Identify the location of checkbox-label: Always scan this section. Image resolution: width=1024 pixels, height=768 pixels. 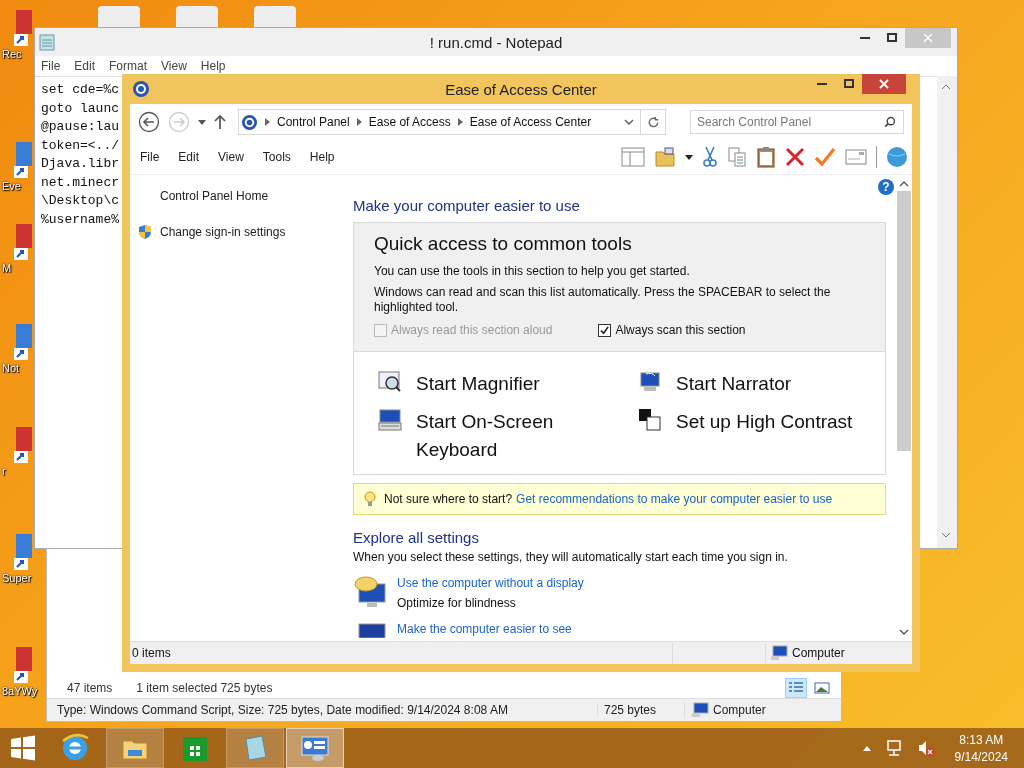
(680, 330).